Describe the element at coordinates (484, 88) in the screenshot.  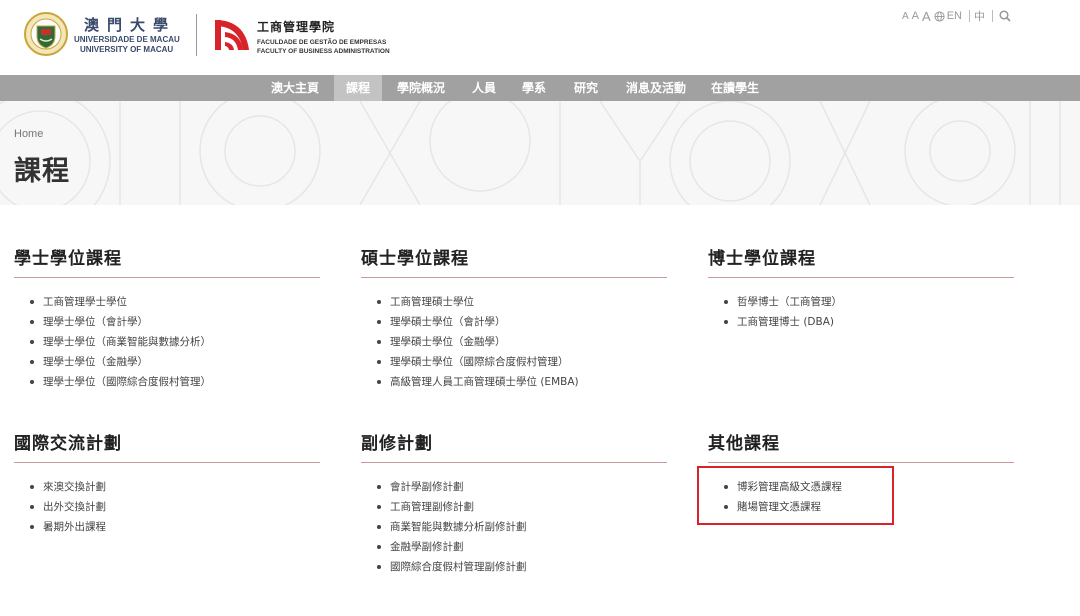
I see `nav-people: 人員` at that location.